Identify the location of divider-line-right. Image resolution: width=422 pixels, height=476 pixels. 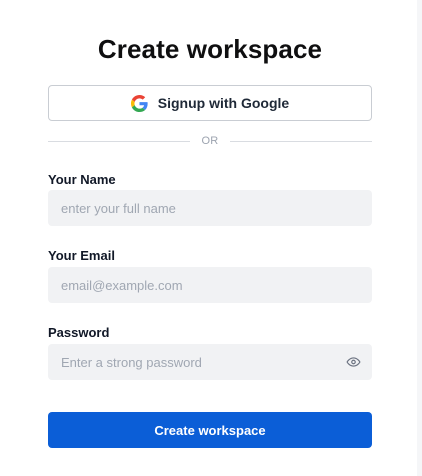
(301, 141).